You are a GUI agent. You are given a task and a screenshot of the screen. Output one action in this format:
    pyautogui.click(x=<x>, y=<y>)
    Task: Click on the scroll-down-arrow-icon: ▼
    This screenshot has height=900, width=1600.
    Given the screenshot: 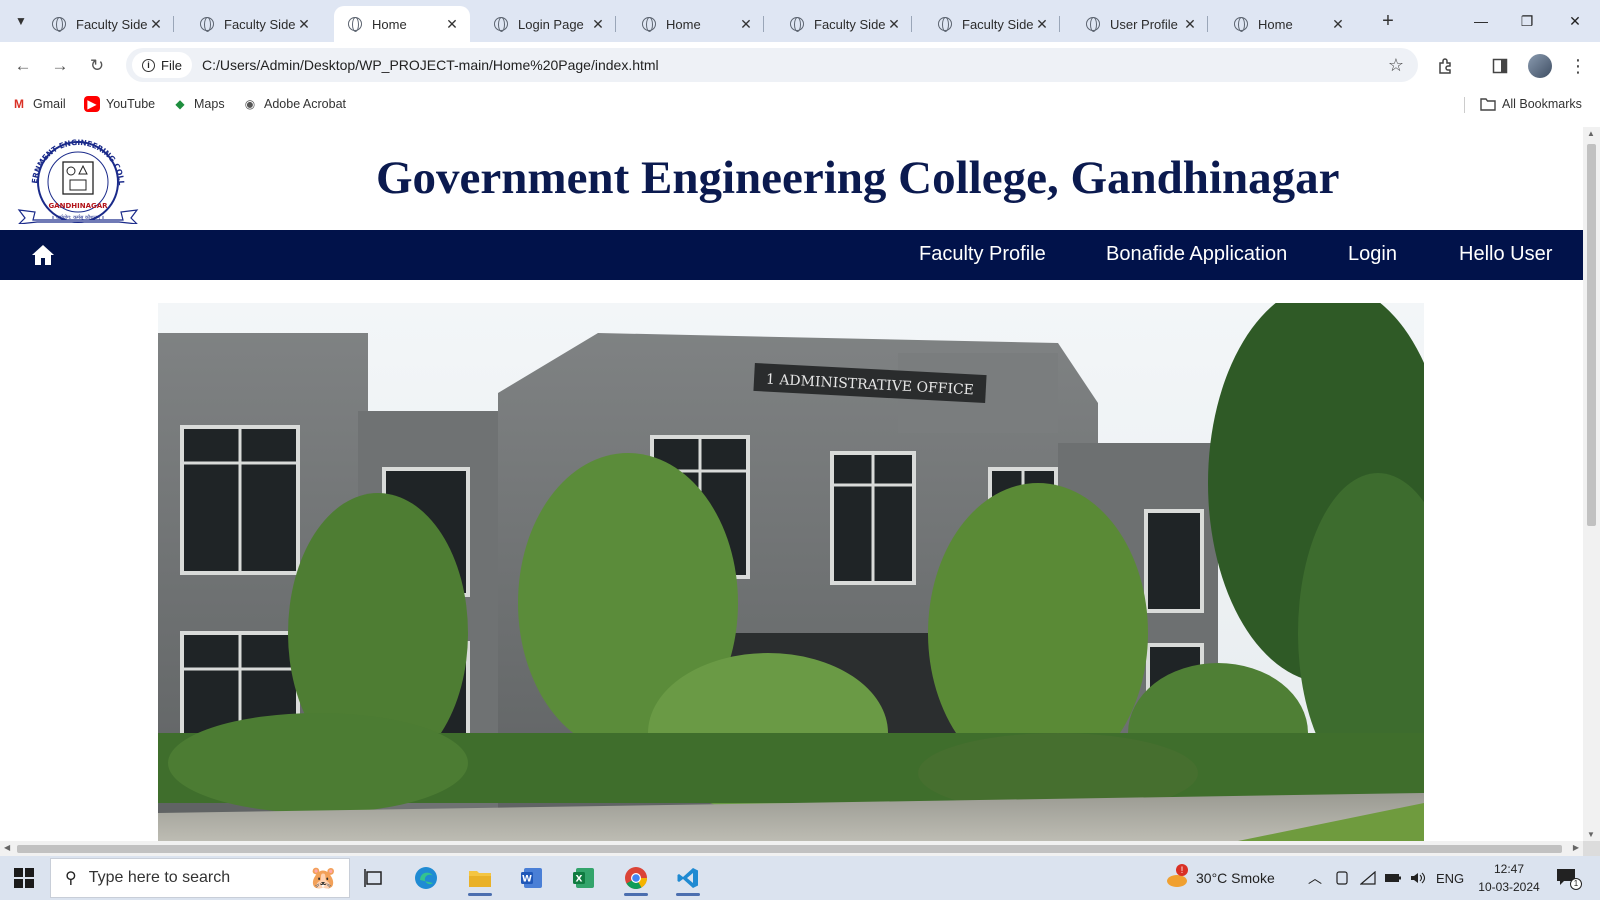 What is the action you would take?
    pyautogui.click(x=1591, y=834)
    